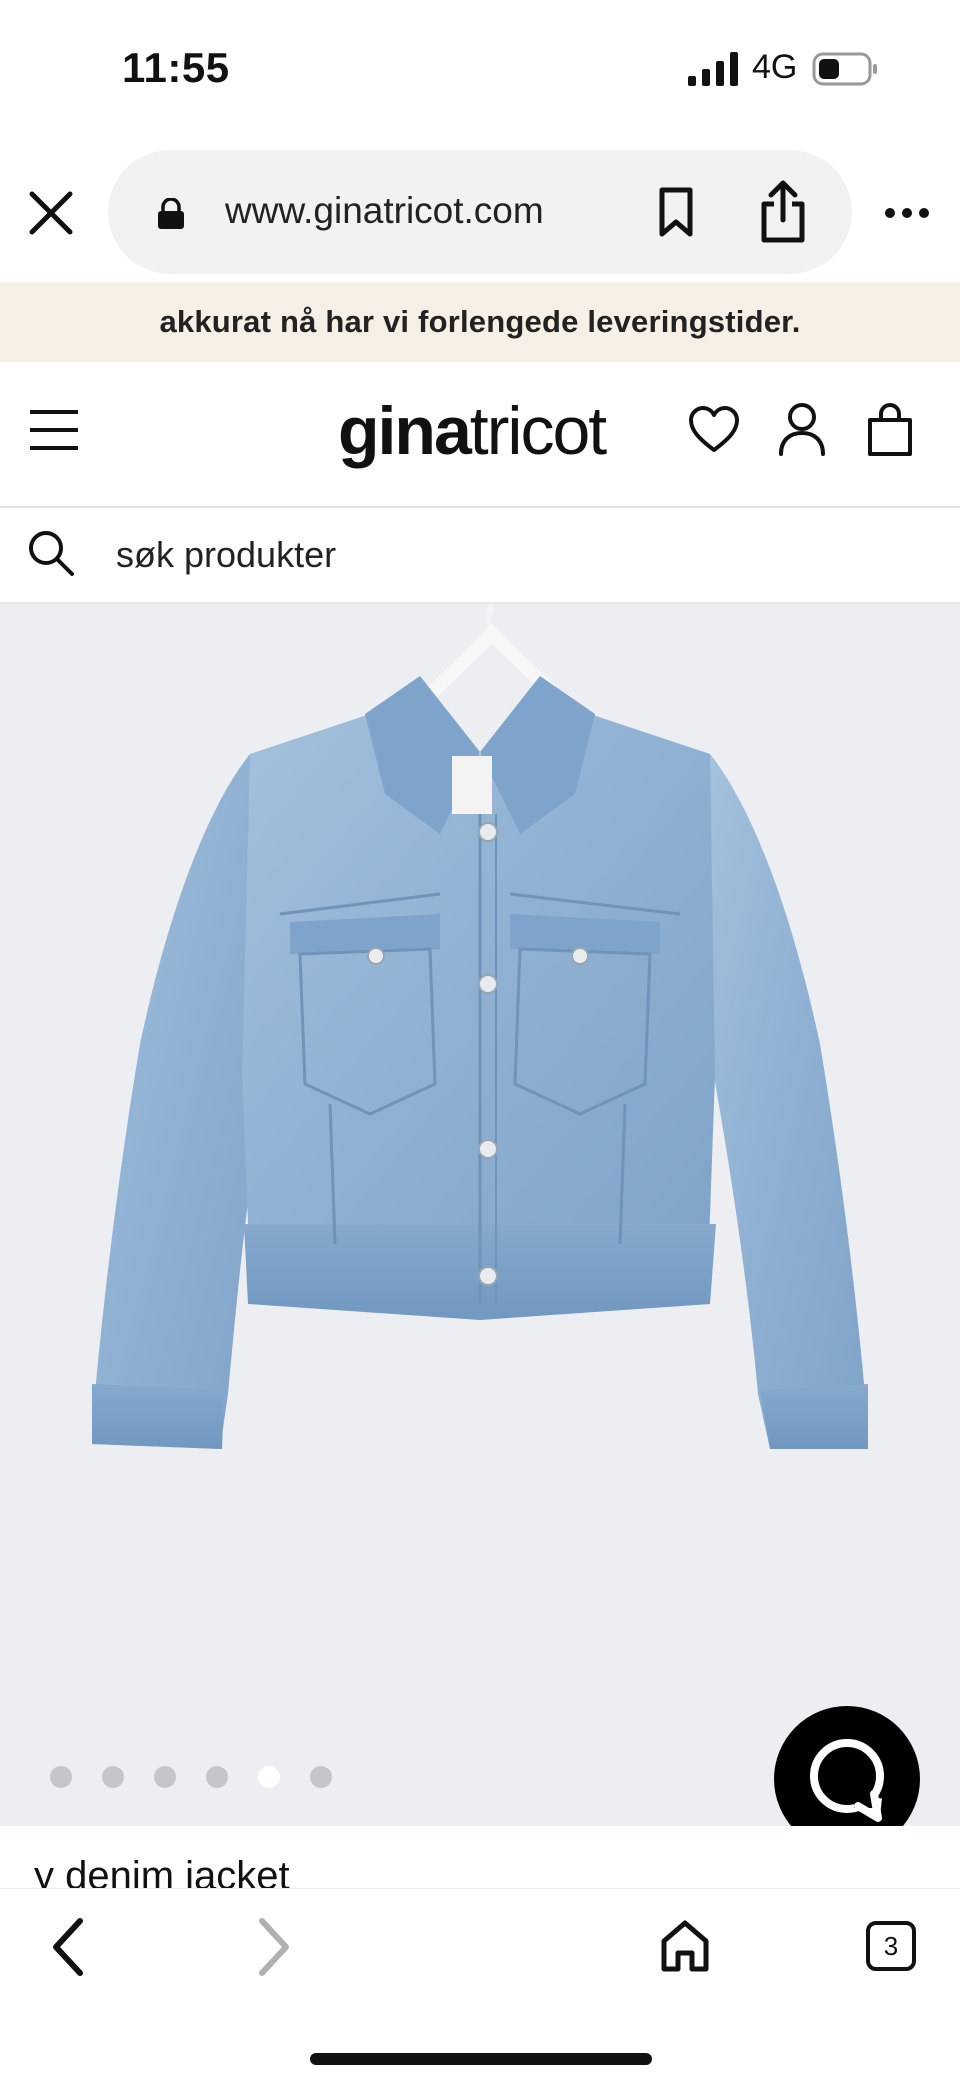 The height and width of the screenshot is (2081, 960). Describe the element at coordinates (775, 67) in the screenshot. I see `network-type: 4G` at that location.